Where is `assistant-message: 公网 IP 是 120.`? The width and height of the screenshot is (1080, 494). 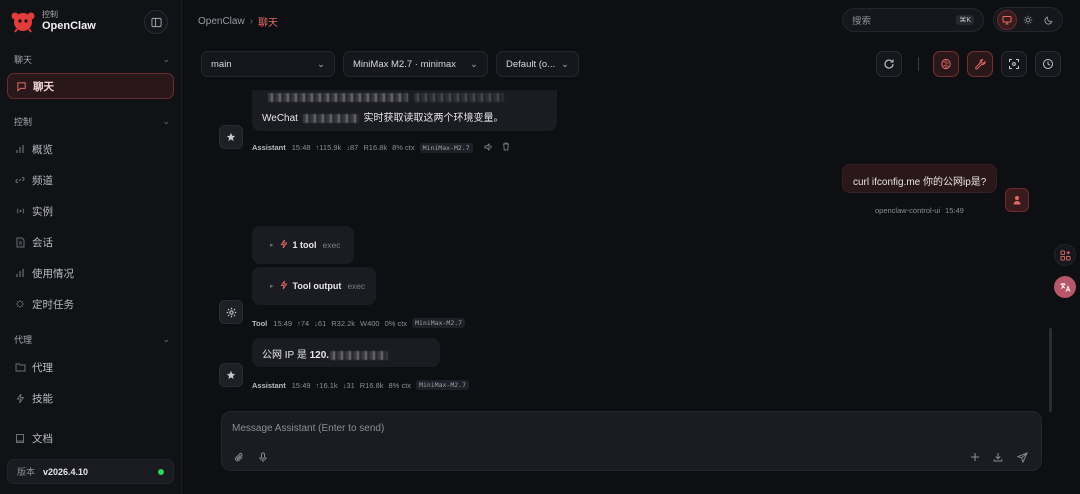
assistant-message: 公网 IP 是 120. is located at coordinates (346, 352).